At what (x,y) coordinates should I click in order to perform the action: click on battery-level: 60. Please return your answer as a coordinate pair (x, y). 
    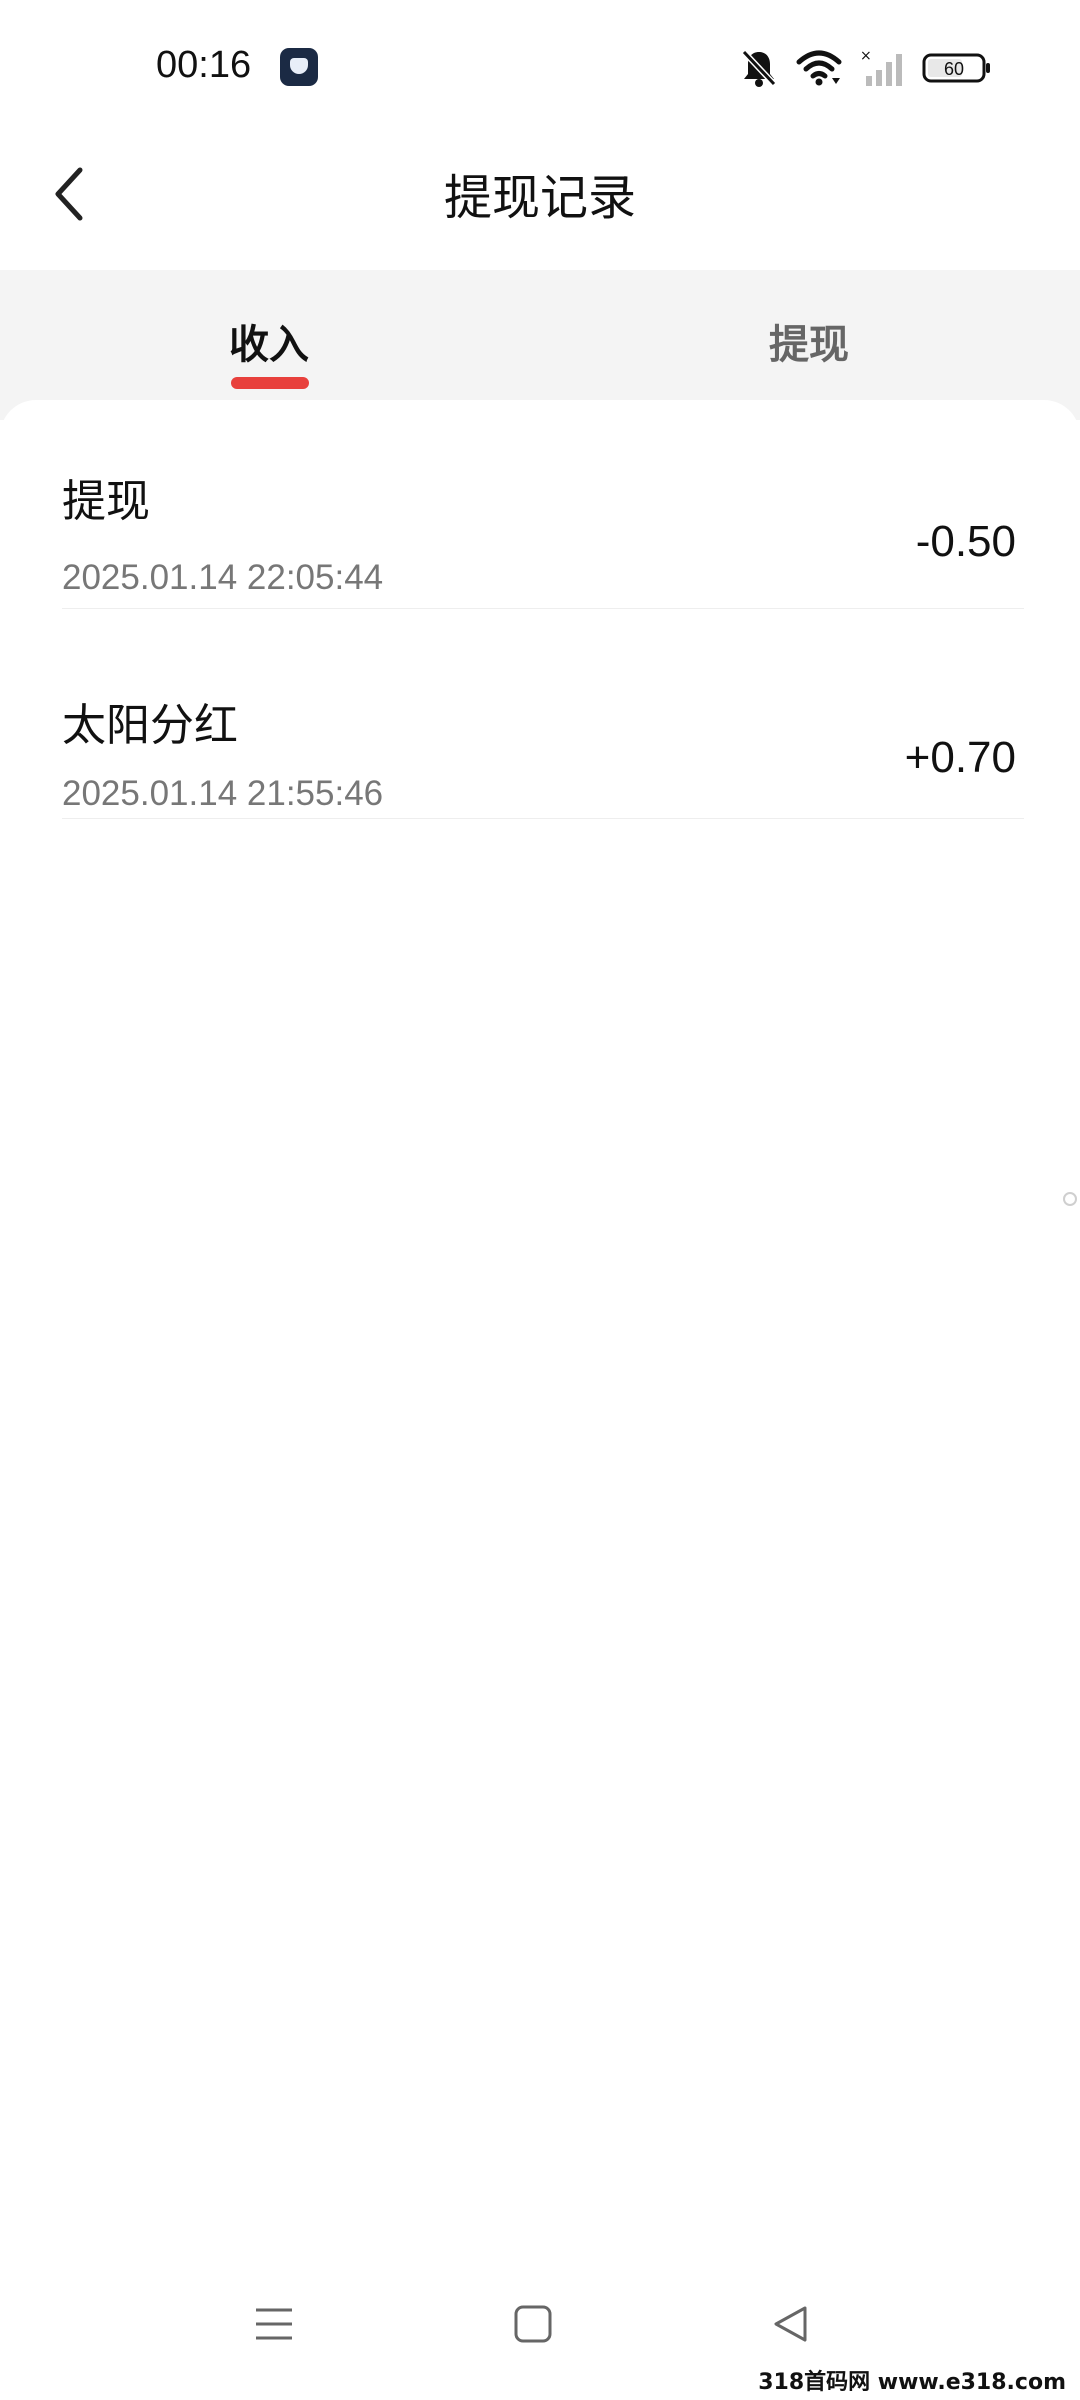
    Looking at the image, I should click on (954, 69).